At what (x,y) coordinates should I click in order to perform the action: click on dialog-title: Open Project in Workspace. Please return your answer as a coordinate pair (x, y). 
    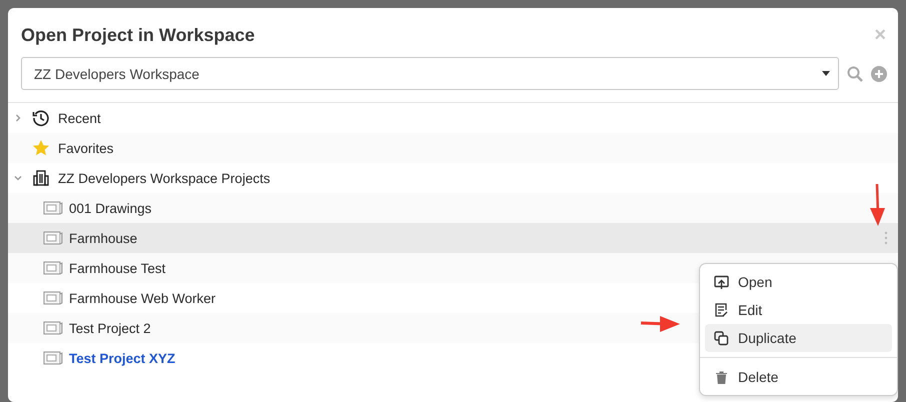
    Looking at the image, I should click on (138, 35).